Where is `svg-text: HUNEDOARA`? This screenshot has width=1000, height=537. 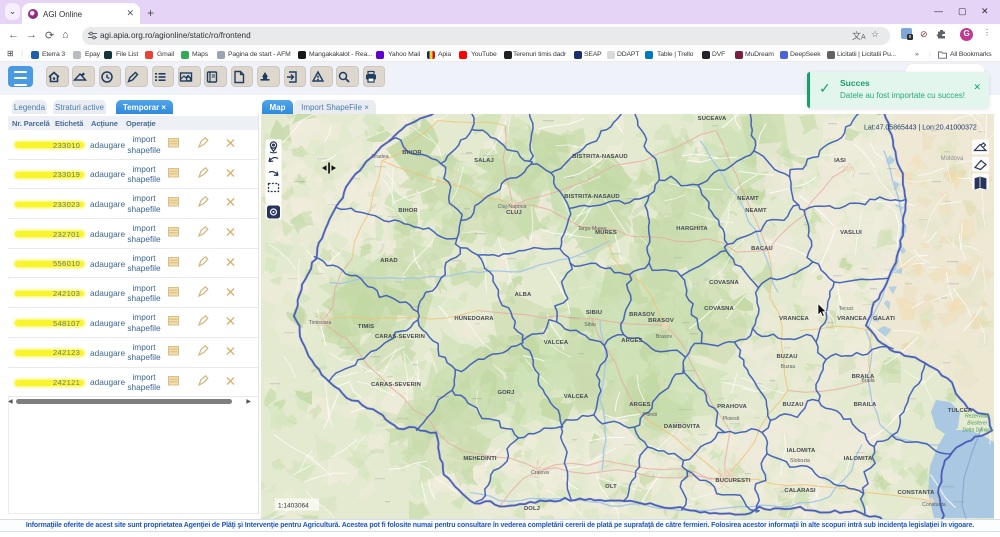 svg-text: HUNEDOARA is located at coordinates (474, 319).